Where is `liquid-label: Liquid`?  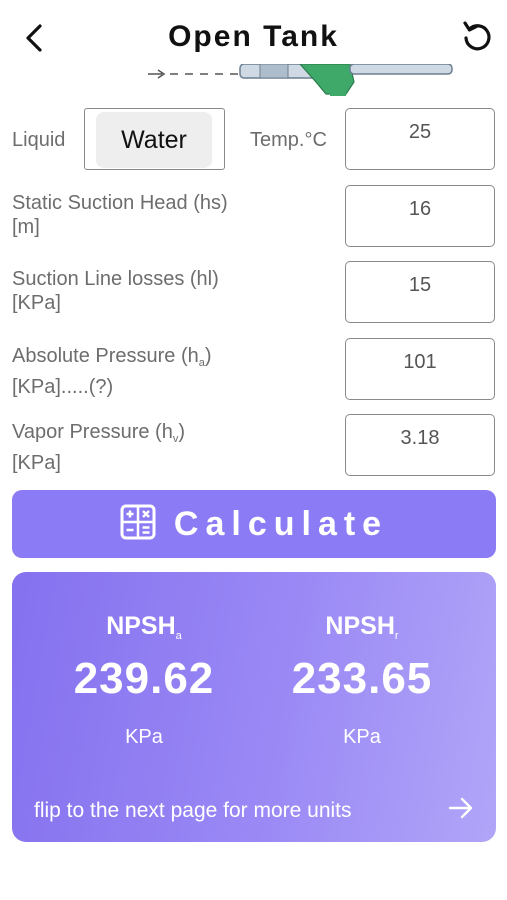
liquid-label: Liquid is located at coordinates (39, 140).